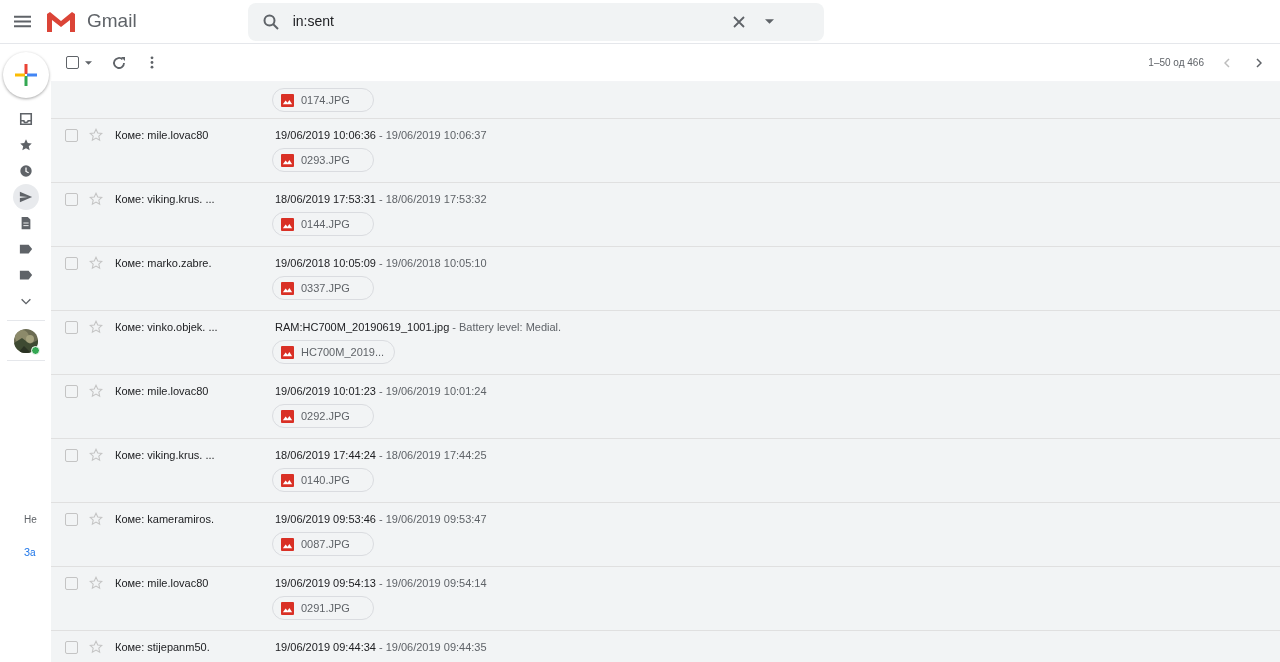 Image resolution: width=1280 pixels, height=662 pixels. What do you see at coordinates (325, 135) in the screenshot?
I see `subject-text: 19/06/2019 10:06:36` at bounding box center [325, 135].